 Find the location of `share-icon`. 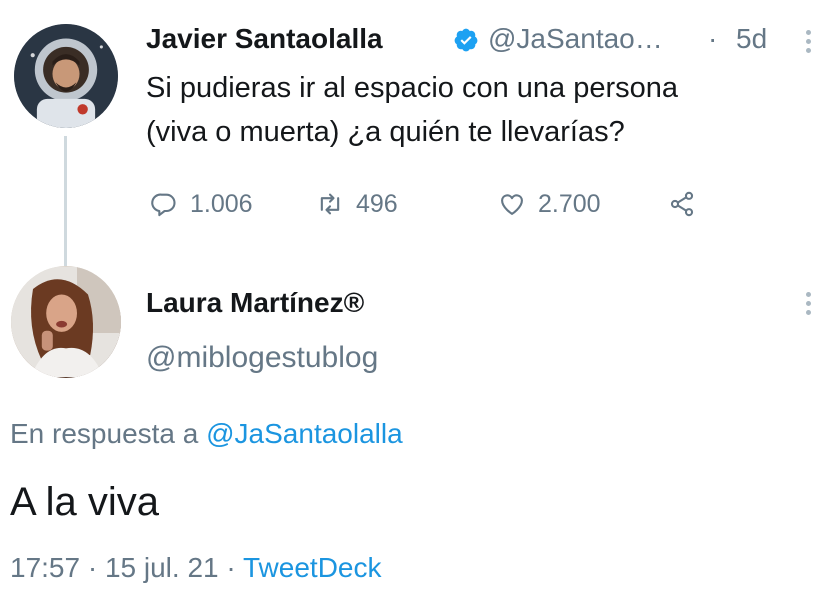

share-icon is located at coordinates (682, 204).